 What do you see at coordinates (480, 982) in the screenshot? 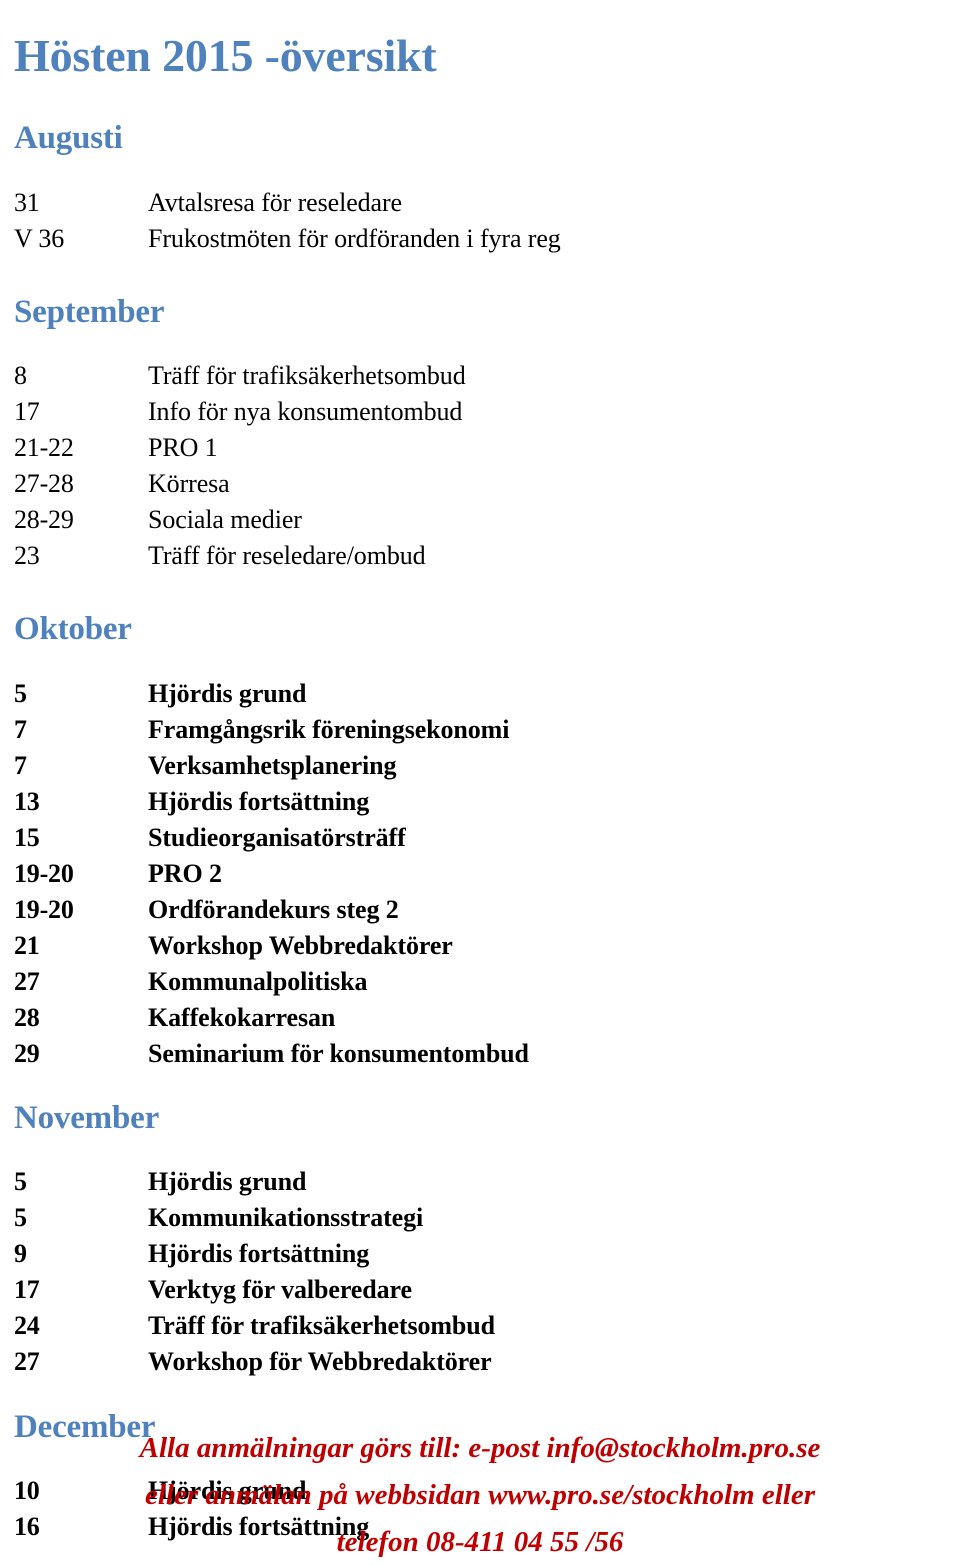
I see `event-row: 27 Kommunalpolitiska` at bounding box center [480, 982].